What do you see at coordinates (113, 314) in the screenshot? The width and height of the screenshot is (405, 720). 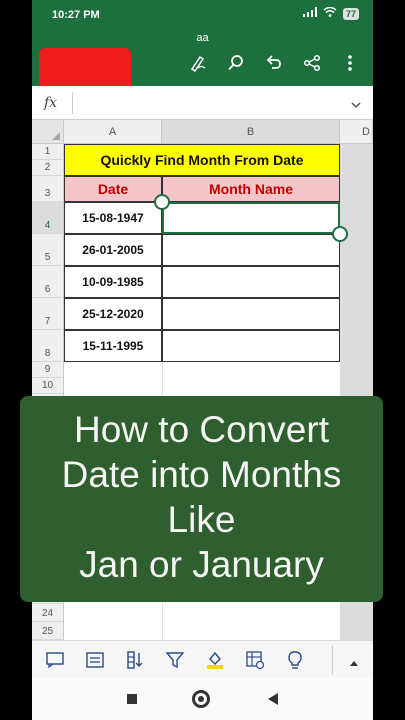 I see `date-cell: 25-12-2020` at bounding box center [113, 314].